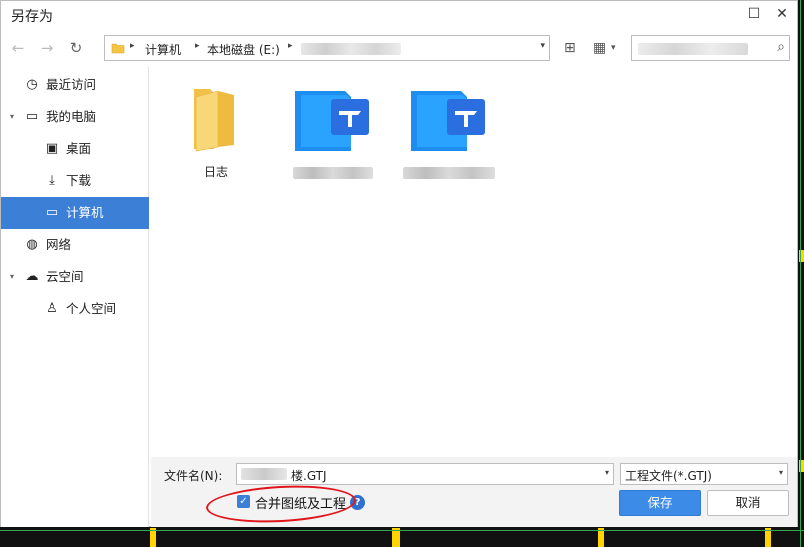 This screenshot has height=547, width=804. What do you see at coordinates (71, 84) in the screenshot?
I see `sidebar-item-label: 最近访问` at bounding box center [71, 84].